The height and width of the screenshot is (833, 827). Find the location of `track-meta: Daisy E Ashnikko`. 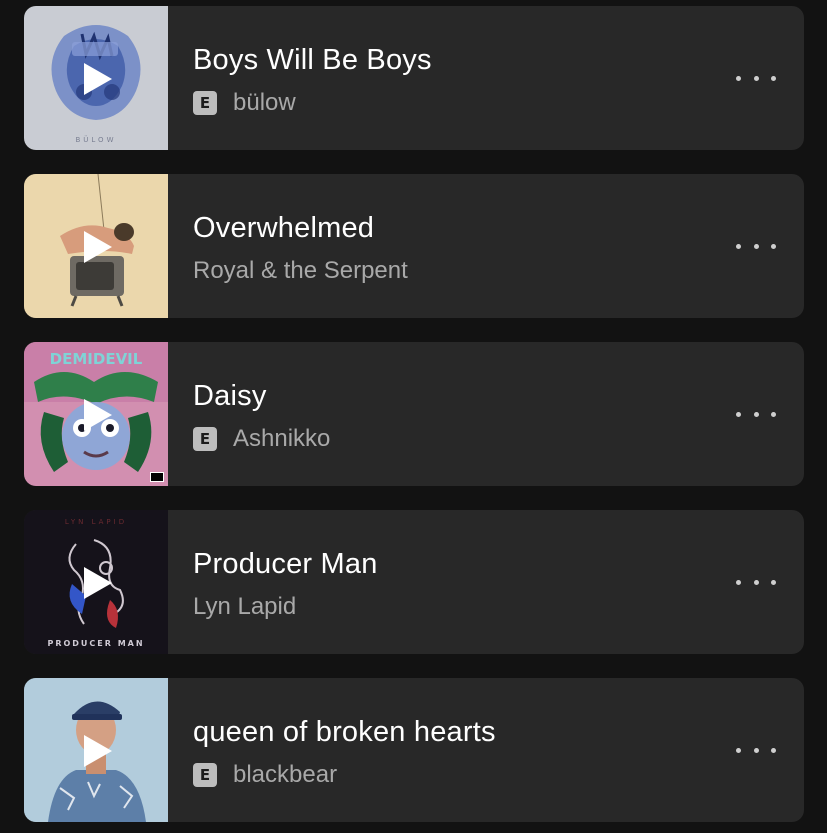

track-meta: Daisy E Ashnikko is located at coordinates (453, 414).